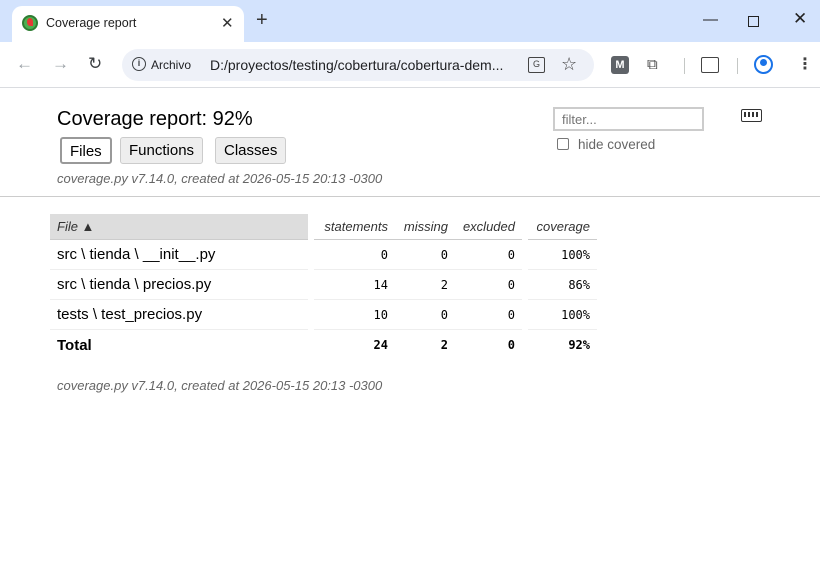 This screenshot has width=820, height=566. I want to click on translate-icon: G, so click(536, 65).